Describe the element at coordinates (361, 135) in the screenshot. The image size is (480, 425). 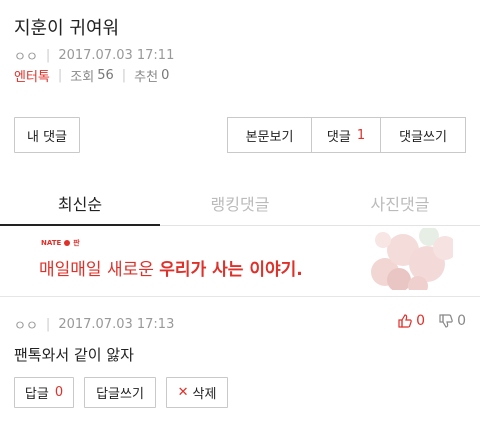
I see `comments-count: 1` at that location.